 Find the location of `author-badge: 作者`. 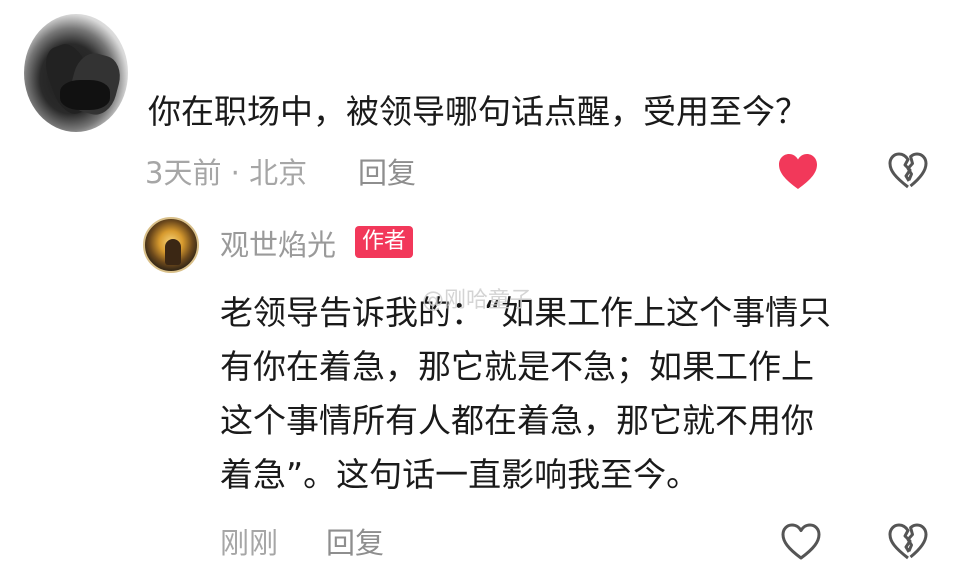

author-badge: 作者 is located at coordinates (384, 242).